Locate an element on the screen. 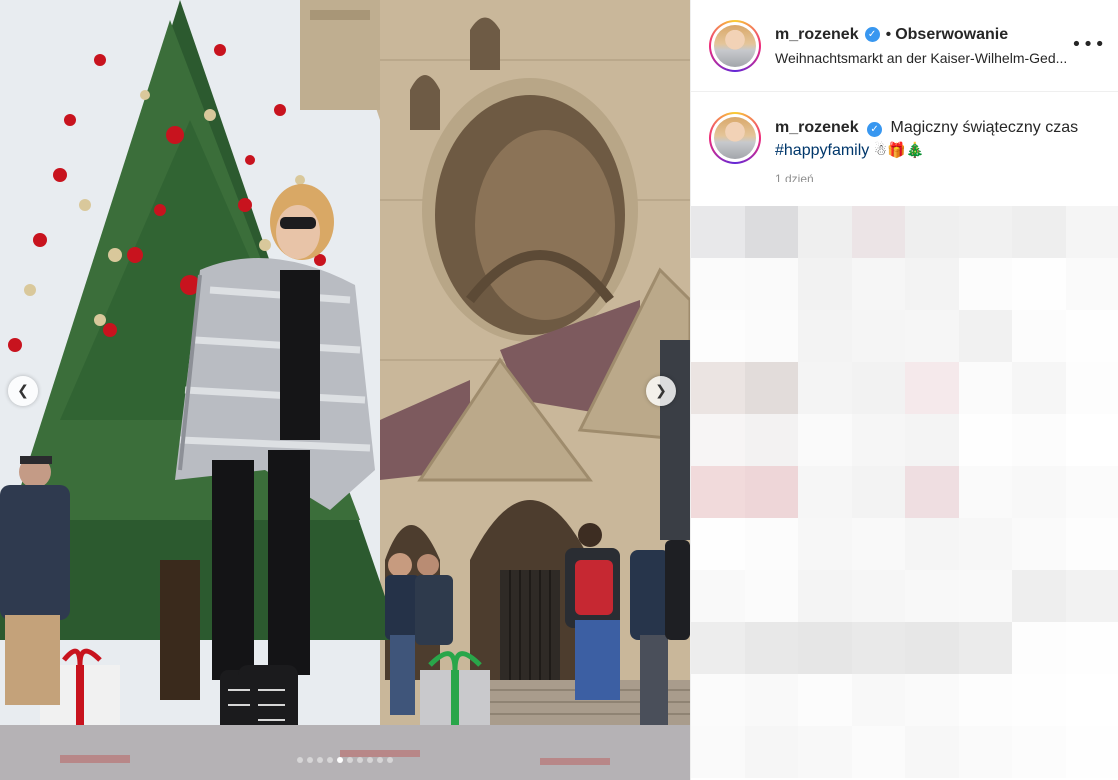  carousel-dot-active is located at coordinates (340, 760).